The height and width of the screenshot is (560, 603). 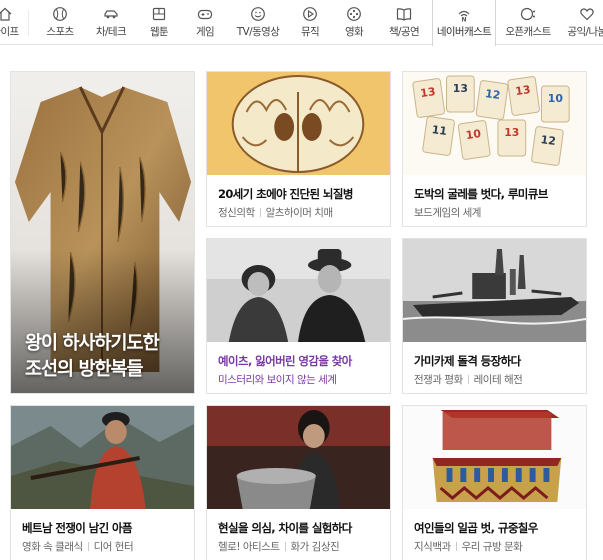 I want to click on category-tab-bar: 라이프 스포츠 차/테크 웹툰 게임 TV/동영상 뮤직, so click(x=301, y=23).